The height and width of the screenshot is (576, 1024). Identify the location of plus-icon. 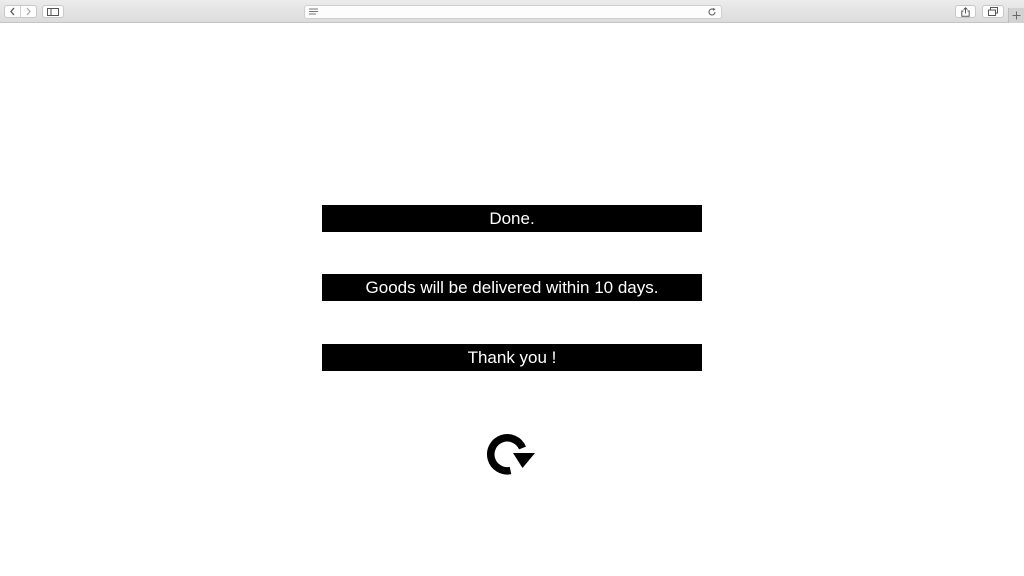
(1016, 15).